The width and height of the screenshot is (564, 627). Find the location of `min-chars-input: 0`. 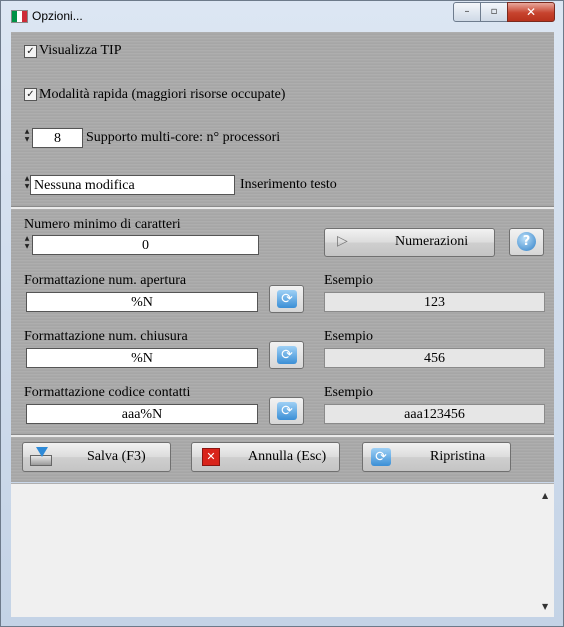

min-chars-input: 0 is located at coordinates (145, 245).